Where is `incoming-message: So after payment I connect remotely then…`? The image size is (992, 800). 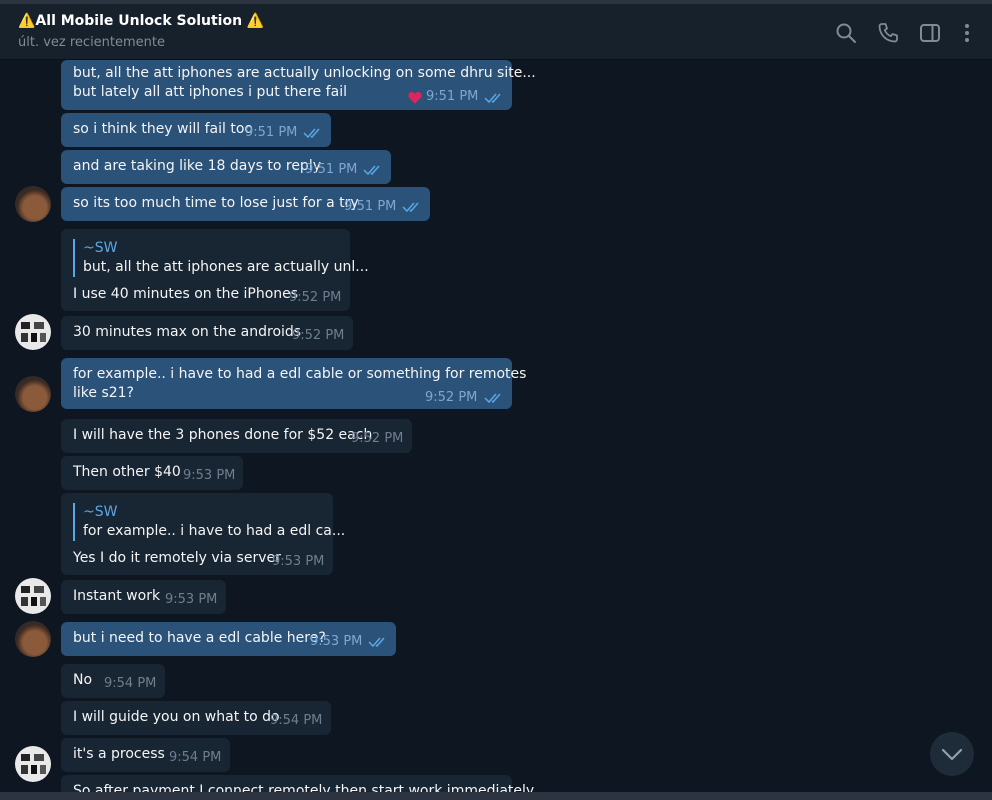 incoming-message: So after payment I connect remotely then… is located at coordinates (297, 783).